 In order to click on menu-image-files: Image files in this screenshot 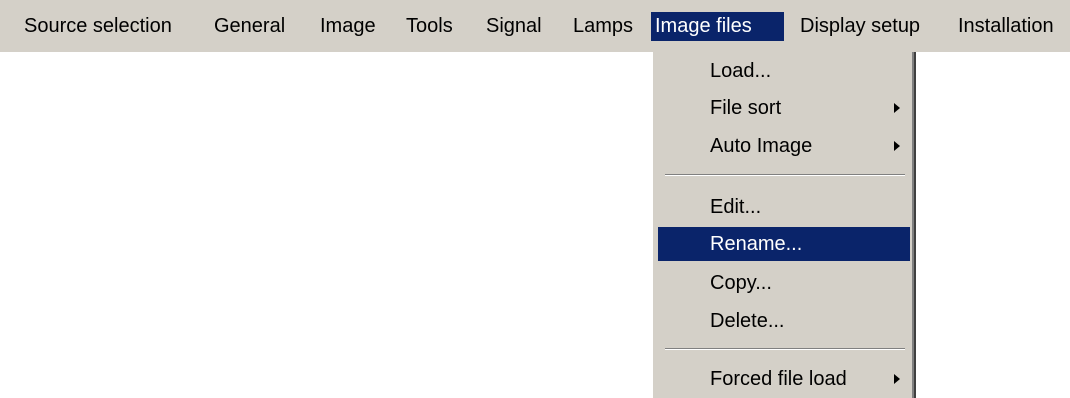, I will do `click(717, 26)`.